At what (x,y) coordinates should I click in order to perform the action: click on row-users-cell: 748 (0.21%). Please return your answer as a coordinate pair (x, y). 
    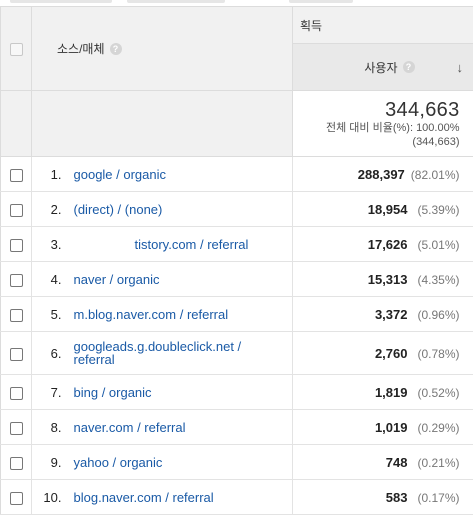
    Looking at the image, I should click on (382, 462).